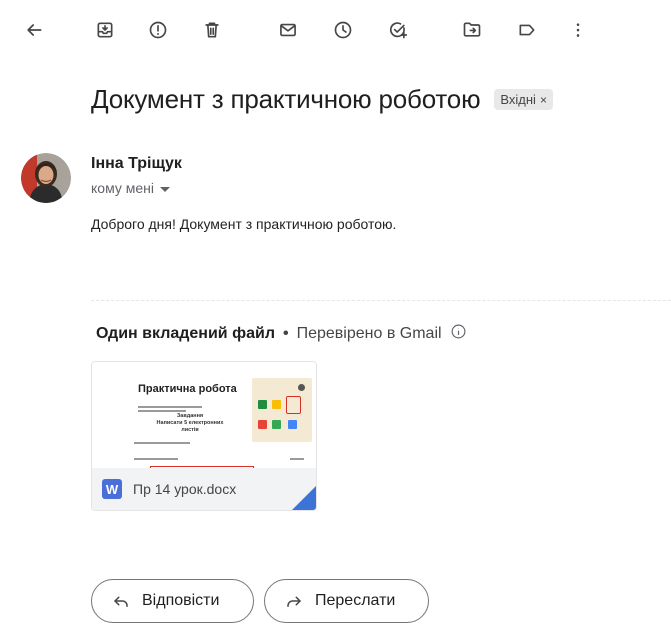 The height and width of the screenshot is (628, 671). What do you see at coordinates (543, 100) in the screenshot?
I see `remove-label-icon: ×` at bounding box center [543, 100].